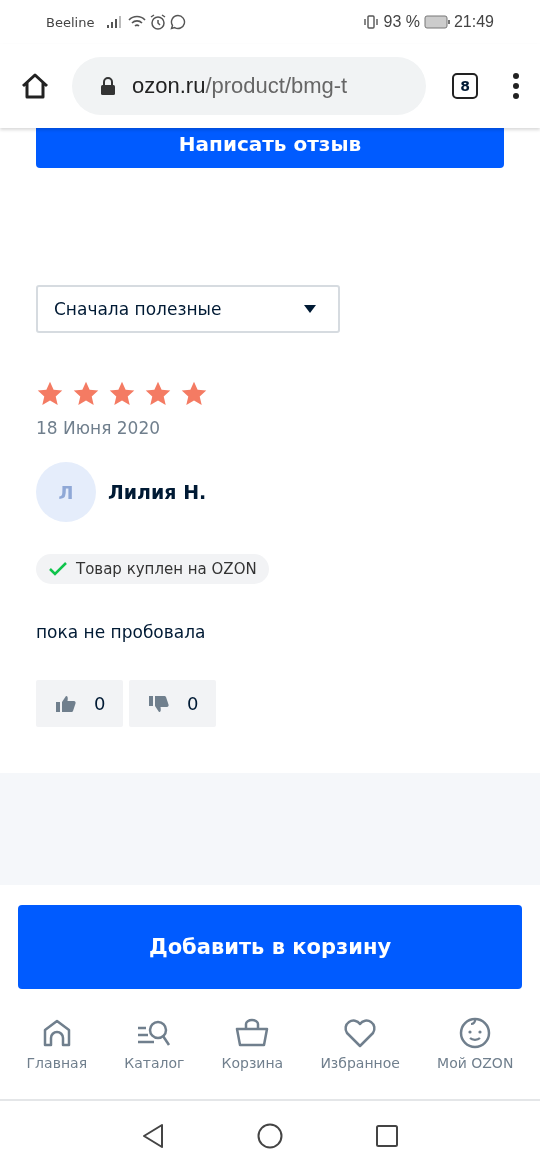 The width and height of the screenshot is (540, 1170). Describe the element at coordinates (371, 22) in the screenshot. I see `vibrate-icon` at that location.